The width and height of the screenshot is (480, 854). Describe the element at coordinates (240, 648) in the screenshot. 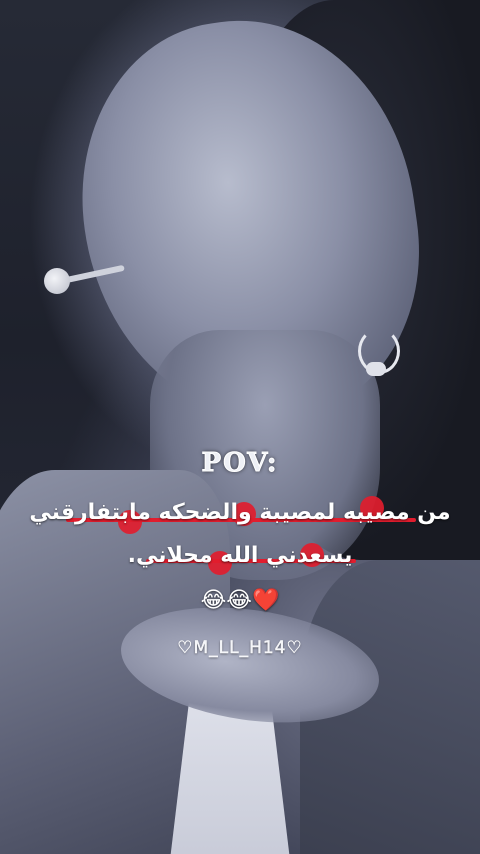

I see `creator-signature: ♡M_LL_H14♡` at that location.